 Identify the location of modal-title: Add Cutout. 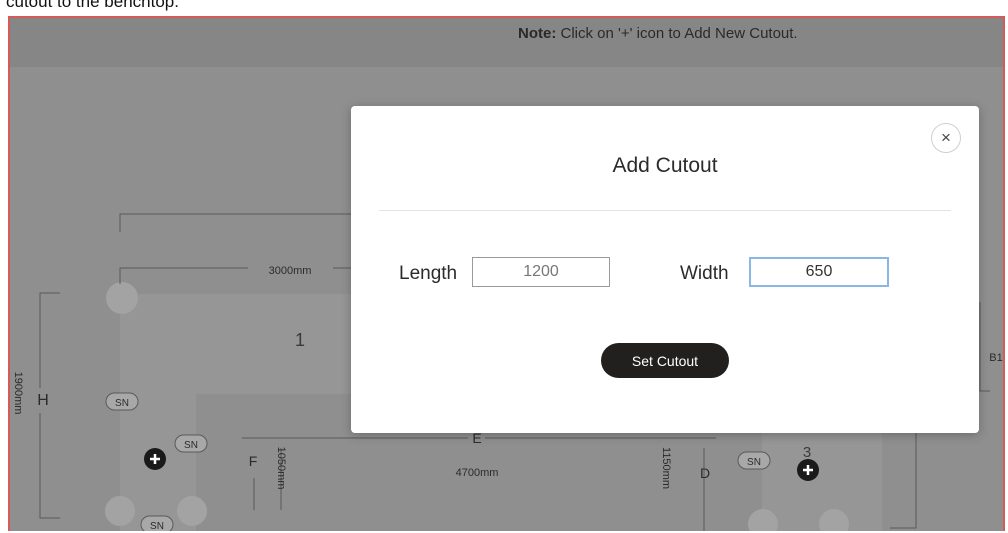
(665, 165).